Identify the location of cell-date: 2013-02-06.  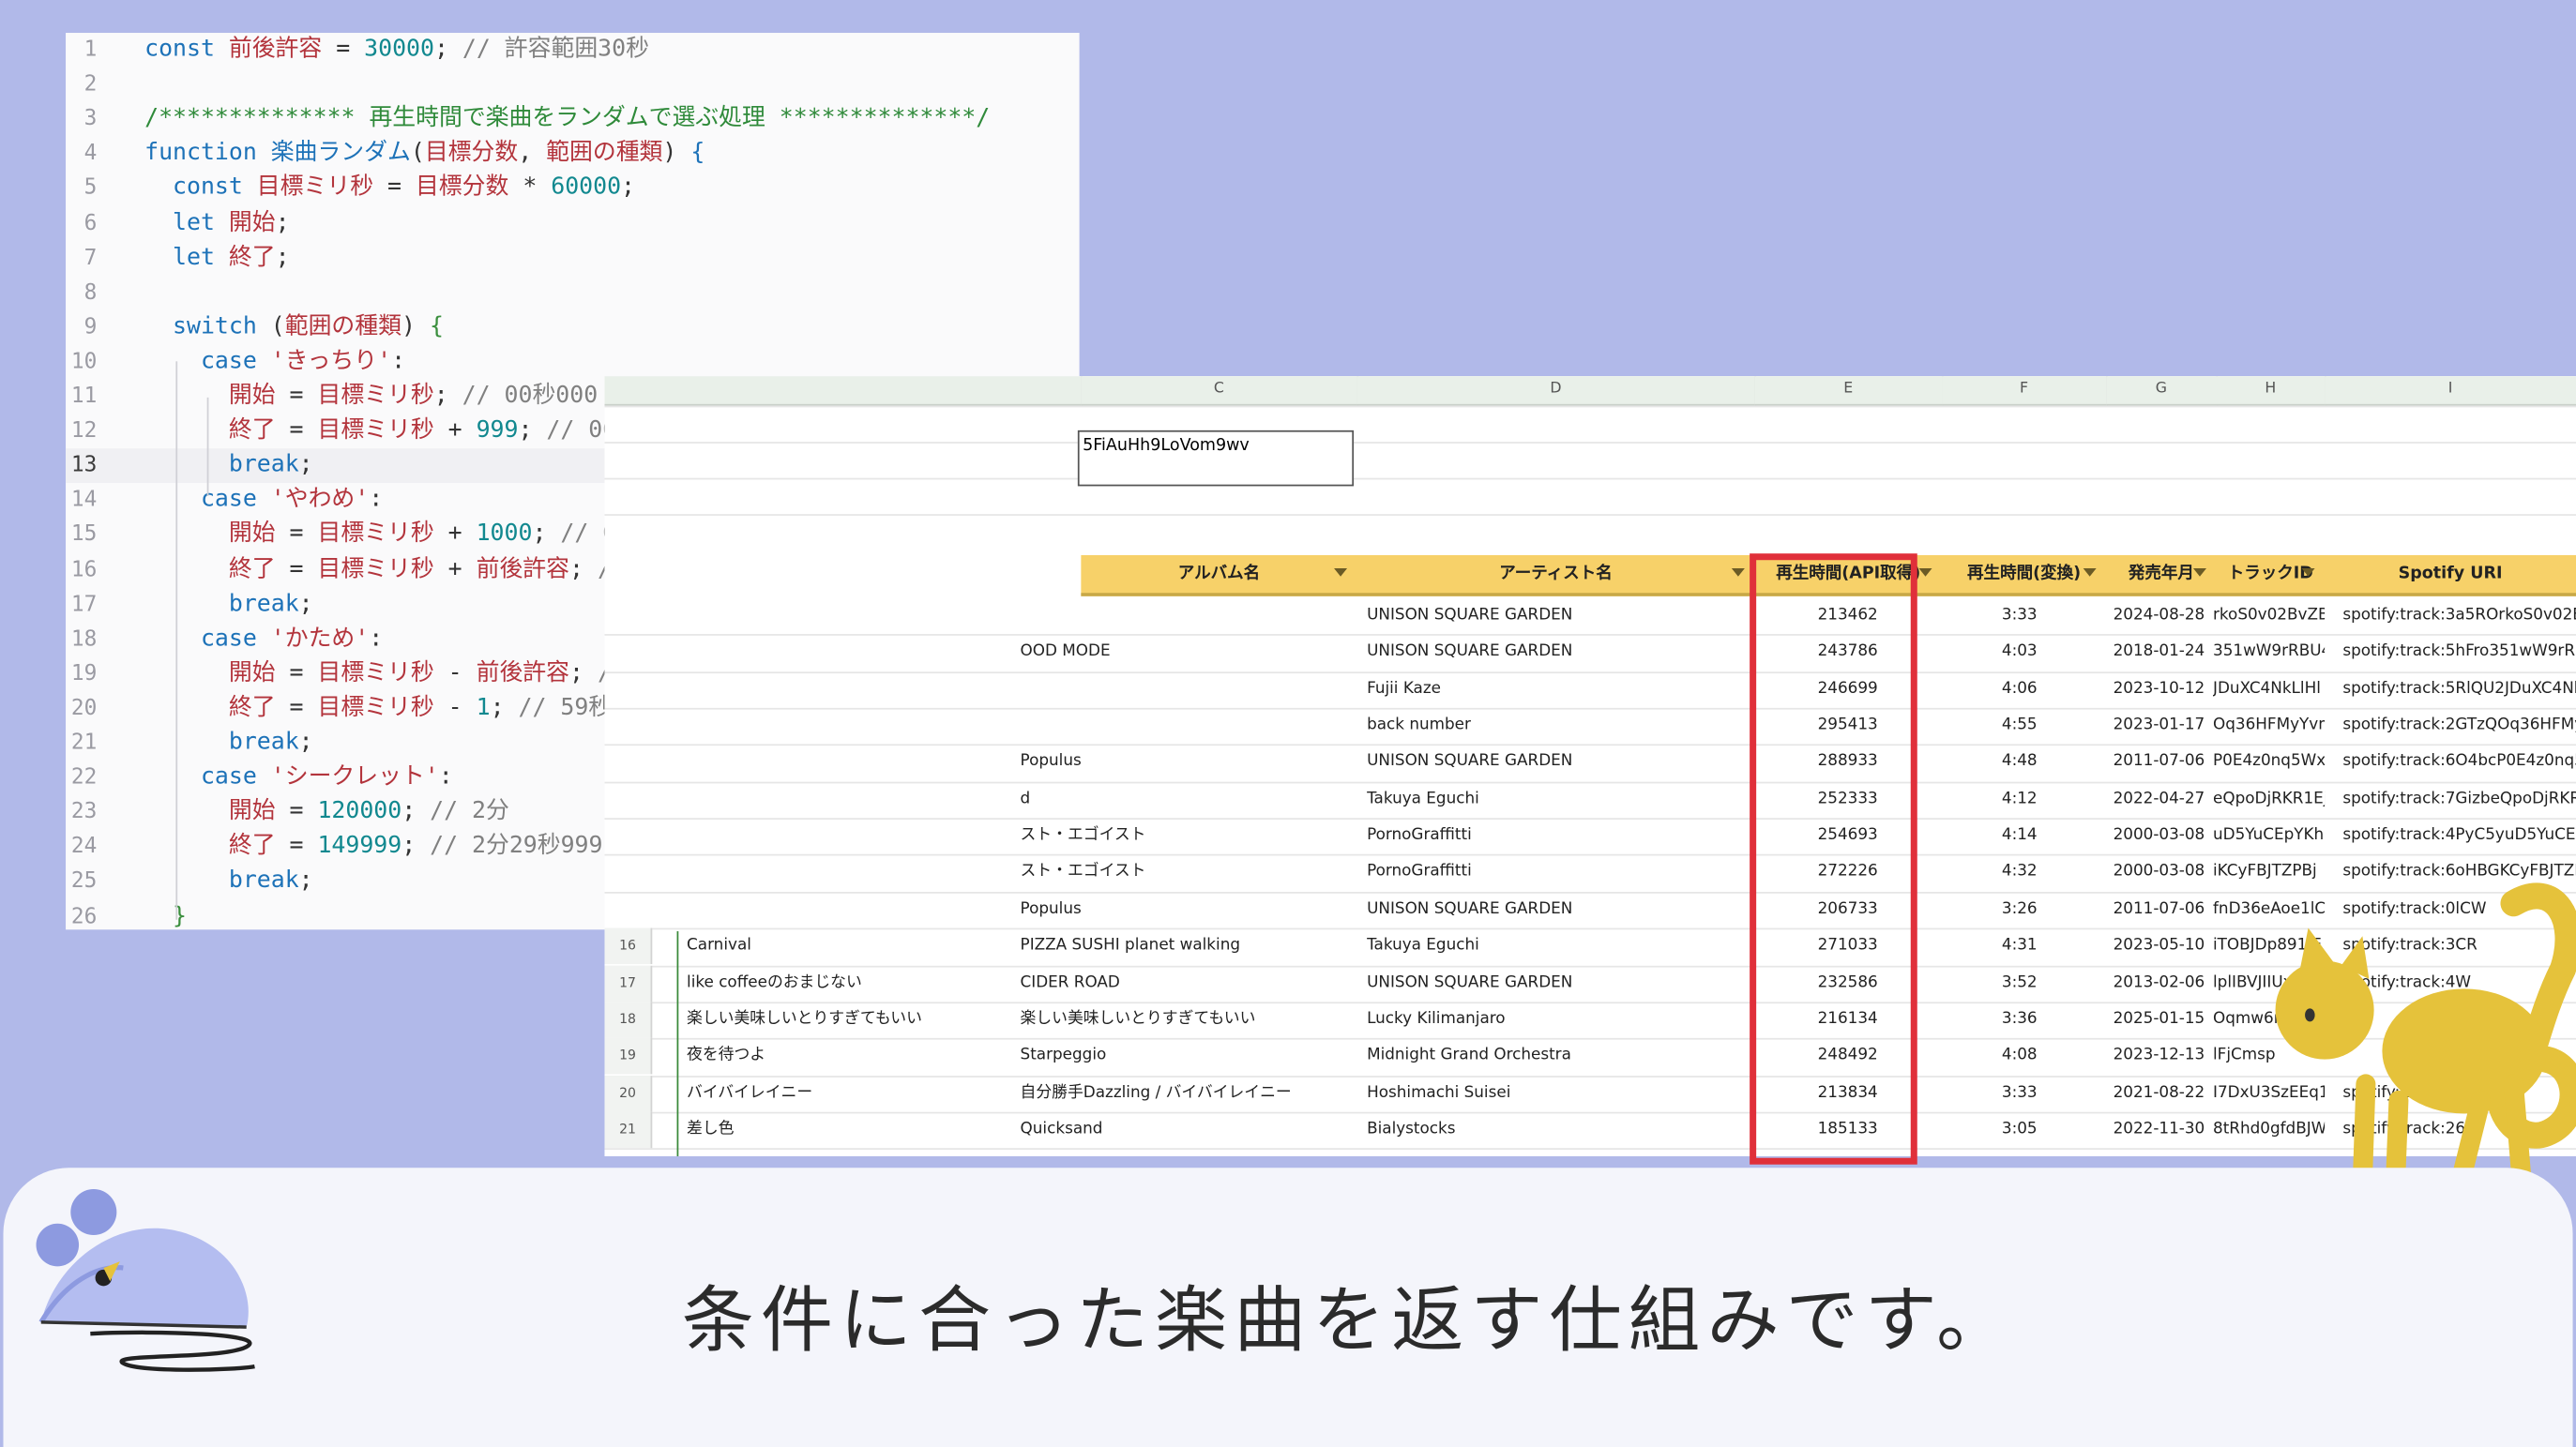
(2155, 983).